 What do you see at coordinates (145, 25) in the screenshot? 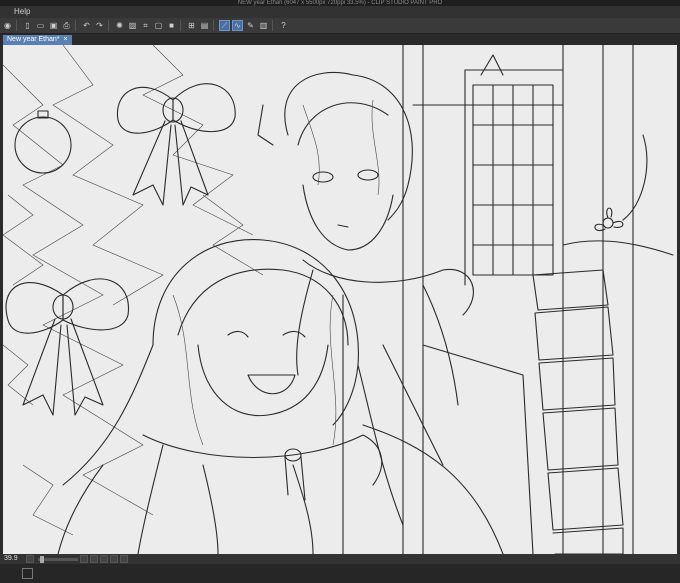
I see `transform-icon: ⌗` at bounding box center [145, 25].